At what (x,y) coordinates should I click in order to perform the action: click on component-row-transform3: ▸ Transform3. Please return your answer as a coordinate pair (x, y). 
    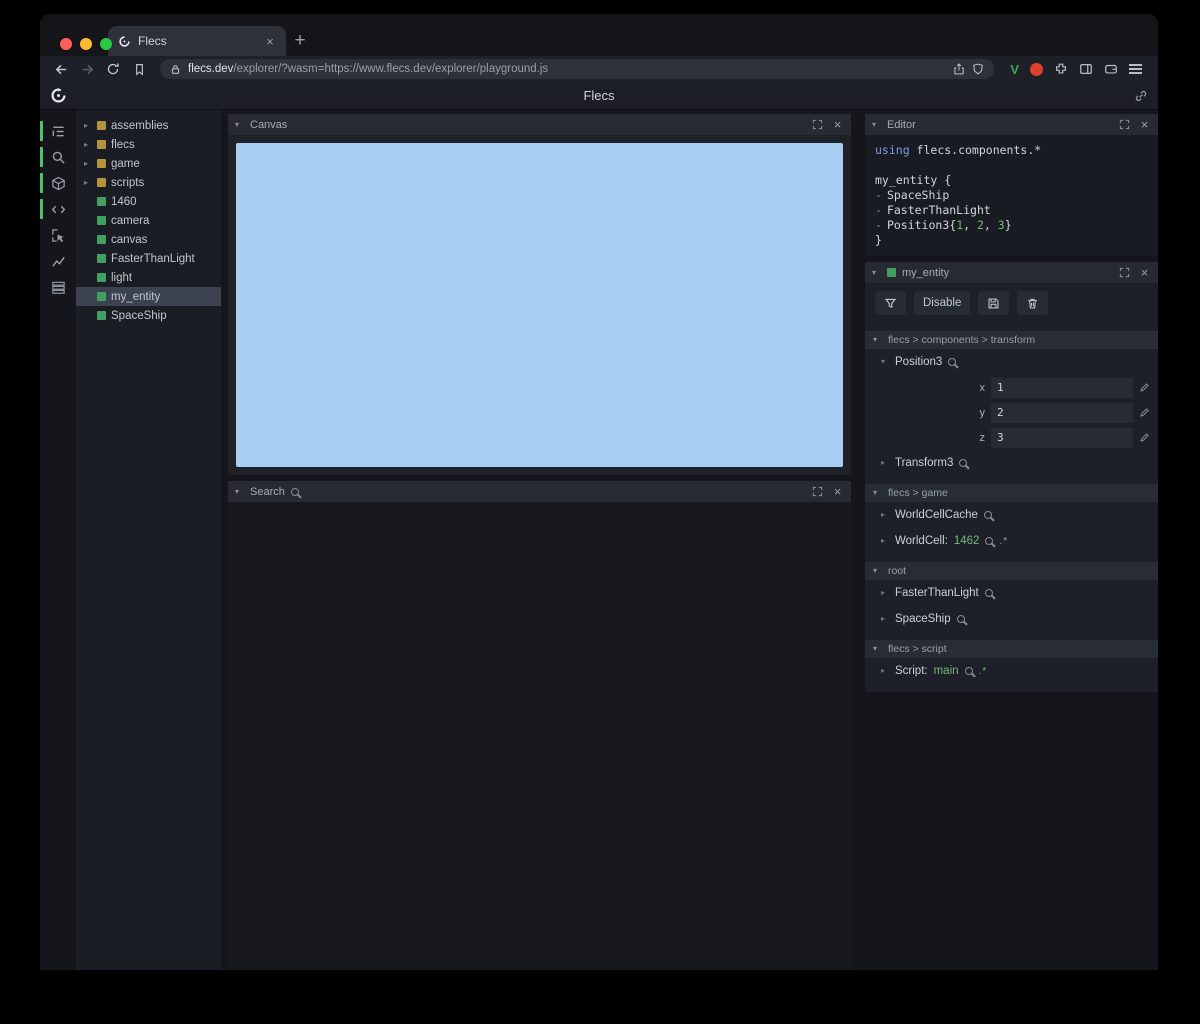
    Looking at the image, I should click on (1011, 463).